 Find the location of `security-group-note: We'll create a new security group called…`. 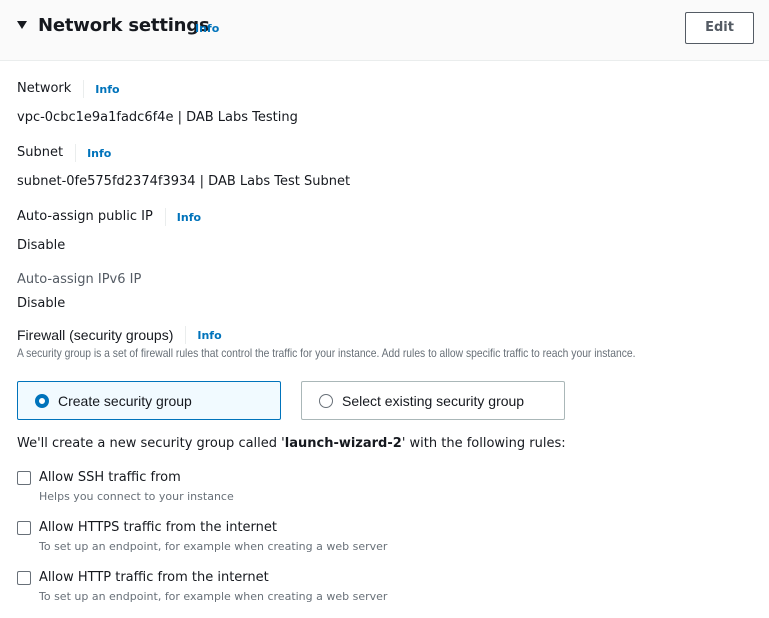

security-group-note: We'll create a new security group called… is located at coordinates (291, 443).